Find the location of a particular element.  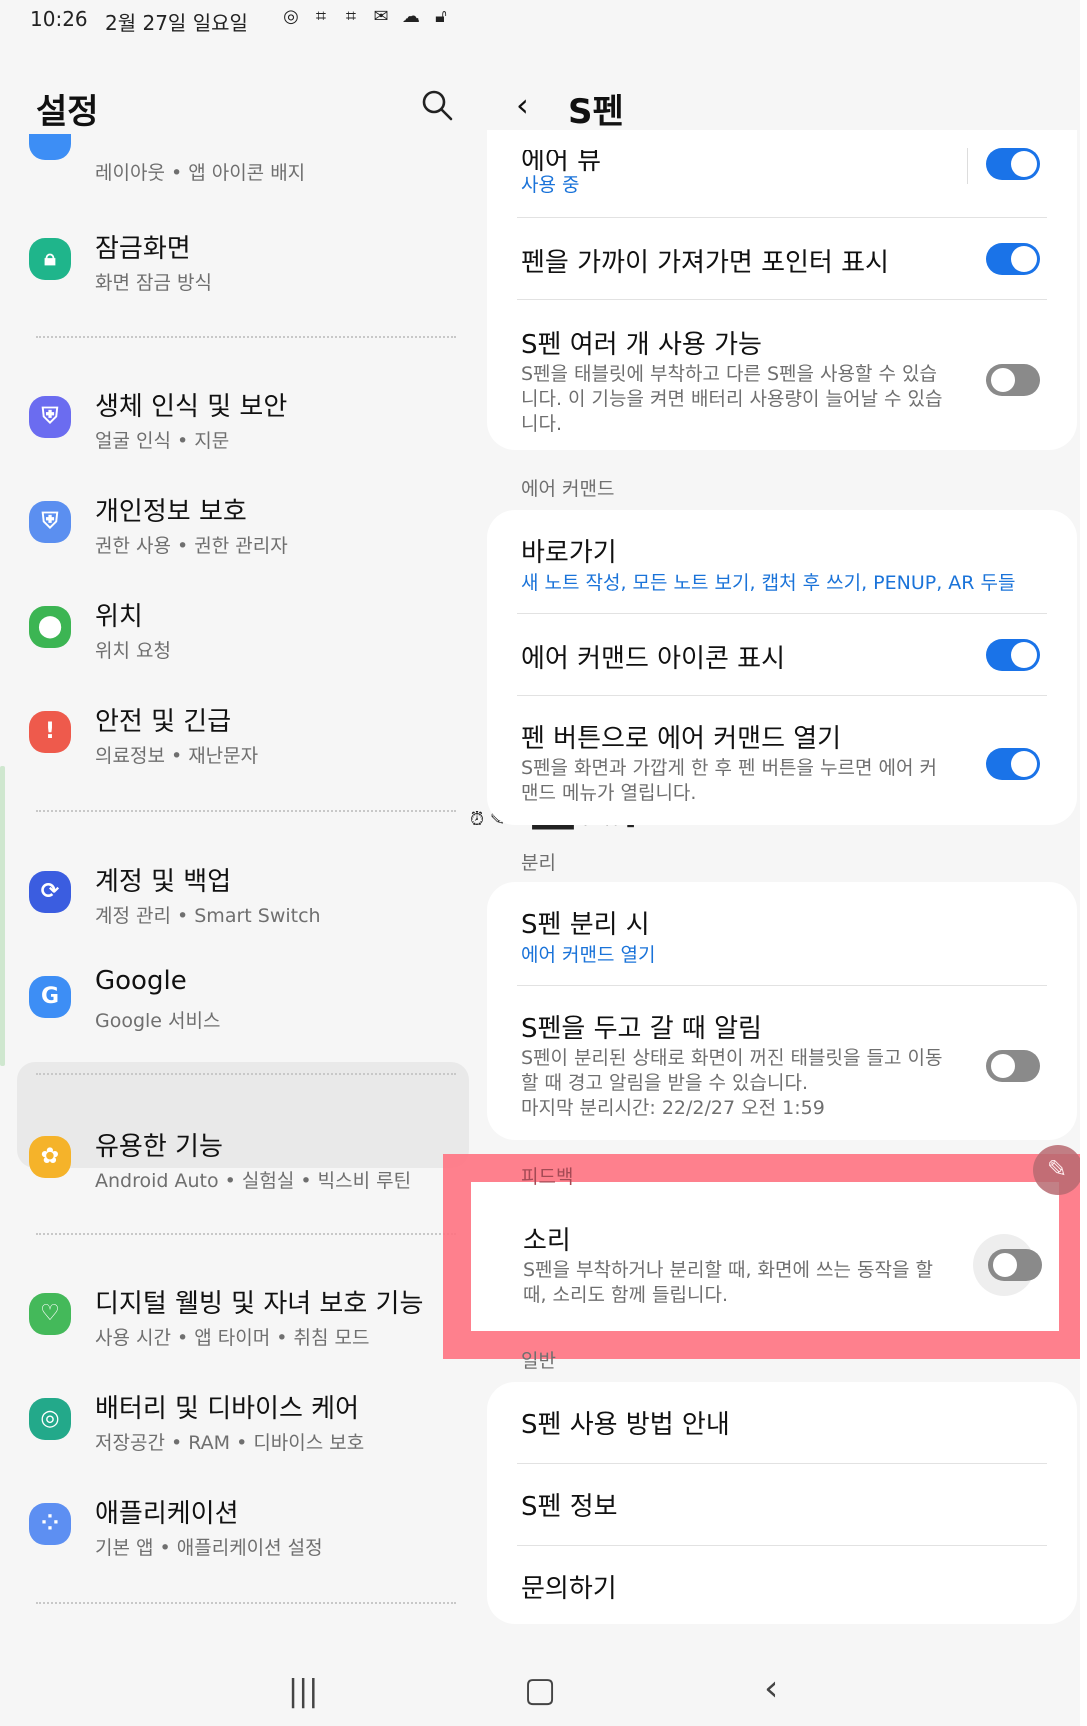

list-item-title: Google is located at coordinates (141, 981).